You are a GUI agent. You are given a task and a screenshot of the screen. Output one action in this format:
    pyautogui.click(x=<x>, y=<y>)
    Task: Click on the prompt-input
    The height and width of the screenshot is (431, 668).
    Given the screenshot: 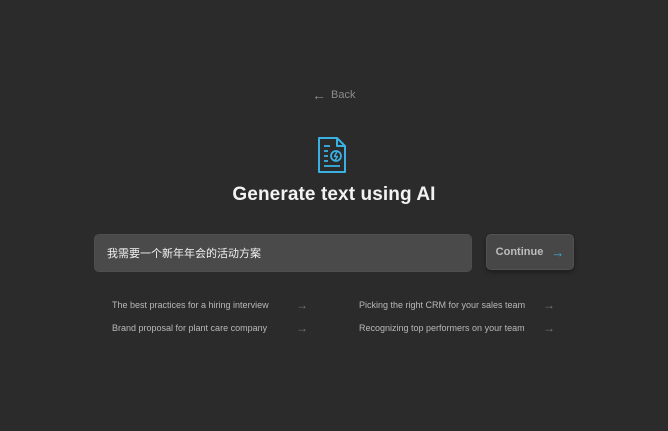 What is the action you would take?
    pyautogui.click(x=283, y=253)
    